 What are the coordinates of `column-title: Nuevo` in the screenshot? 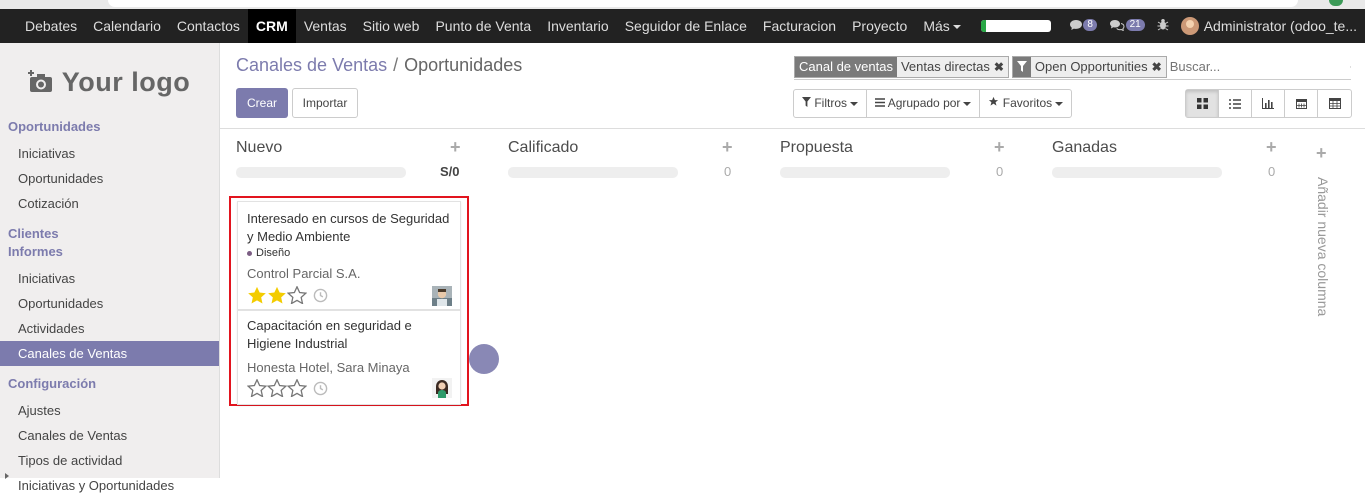 It's located at (259, 148).